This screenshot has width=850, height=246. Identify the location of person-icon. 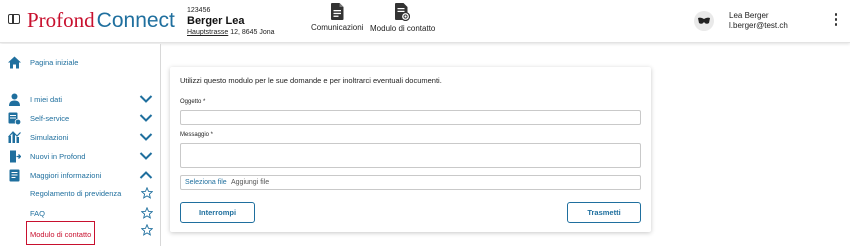
(14, 99).